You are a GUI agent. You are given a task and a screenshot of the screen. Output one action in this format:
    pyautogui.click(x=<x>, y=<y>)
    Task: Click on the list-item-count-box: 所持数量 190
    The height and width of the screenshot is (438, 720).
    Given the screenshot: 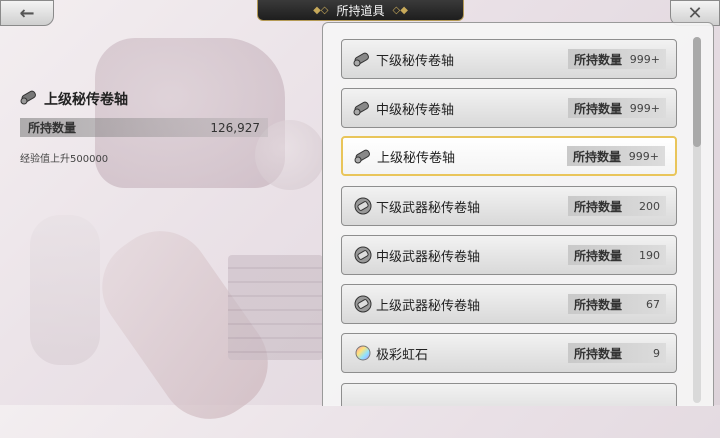 What is the action you would take?
    pyautogui.click(x=617, y=255)
    